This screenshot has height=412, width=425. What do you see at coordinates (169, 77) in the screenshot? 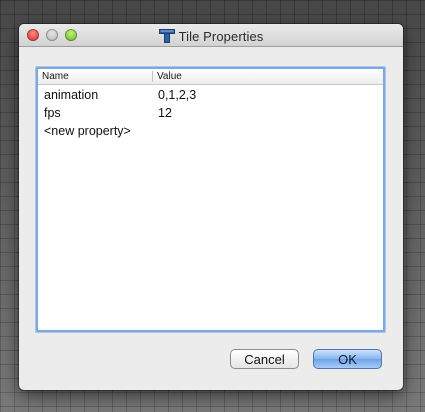
I see `column-header-value: Value` at bounding box center [169, 77].